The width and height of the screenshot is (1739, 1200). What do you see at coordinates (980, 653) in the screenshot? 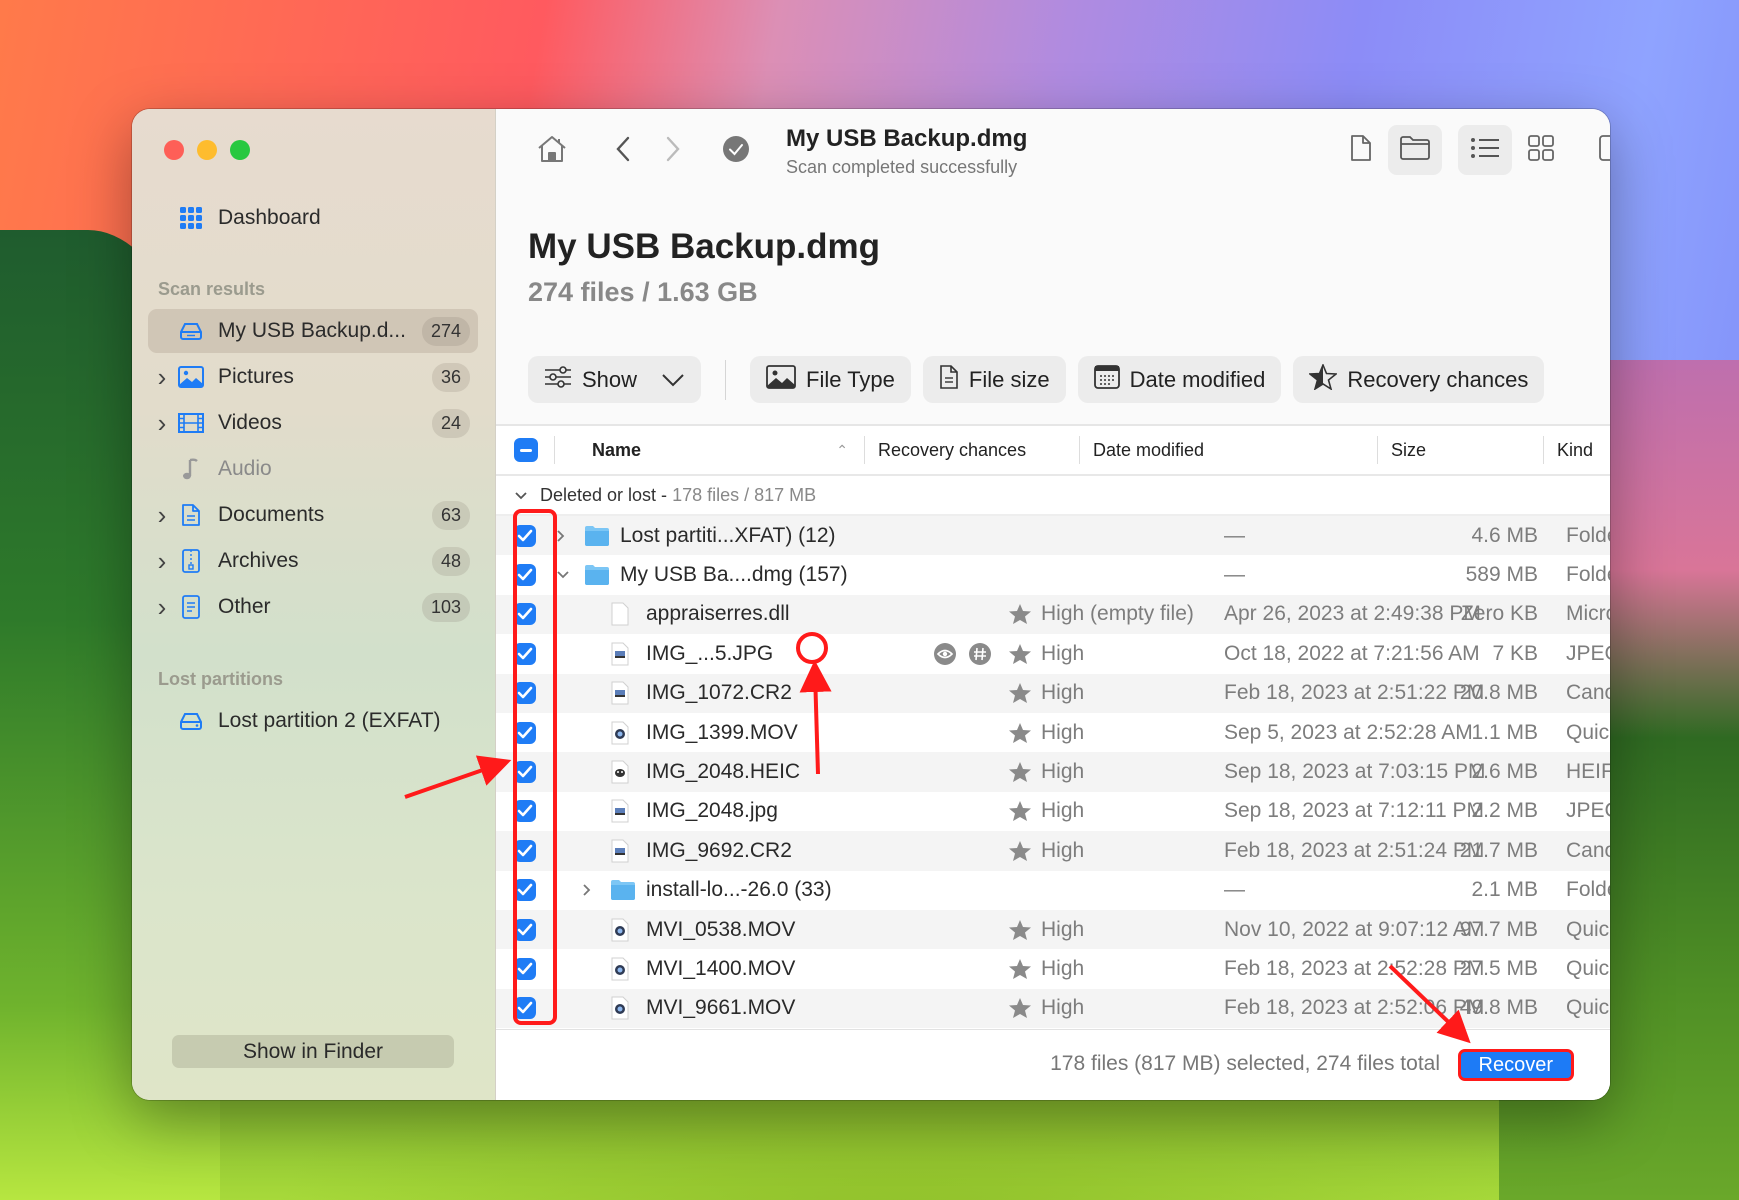
I see `hash-button` at bounding box center [980, 653].